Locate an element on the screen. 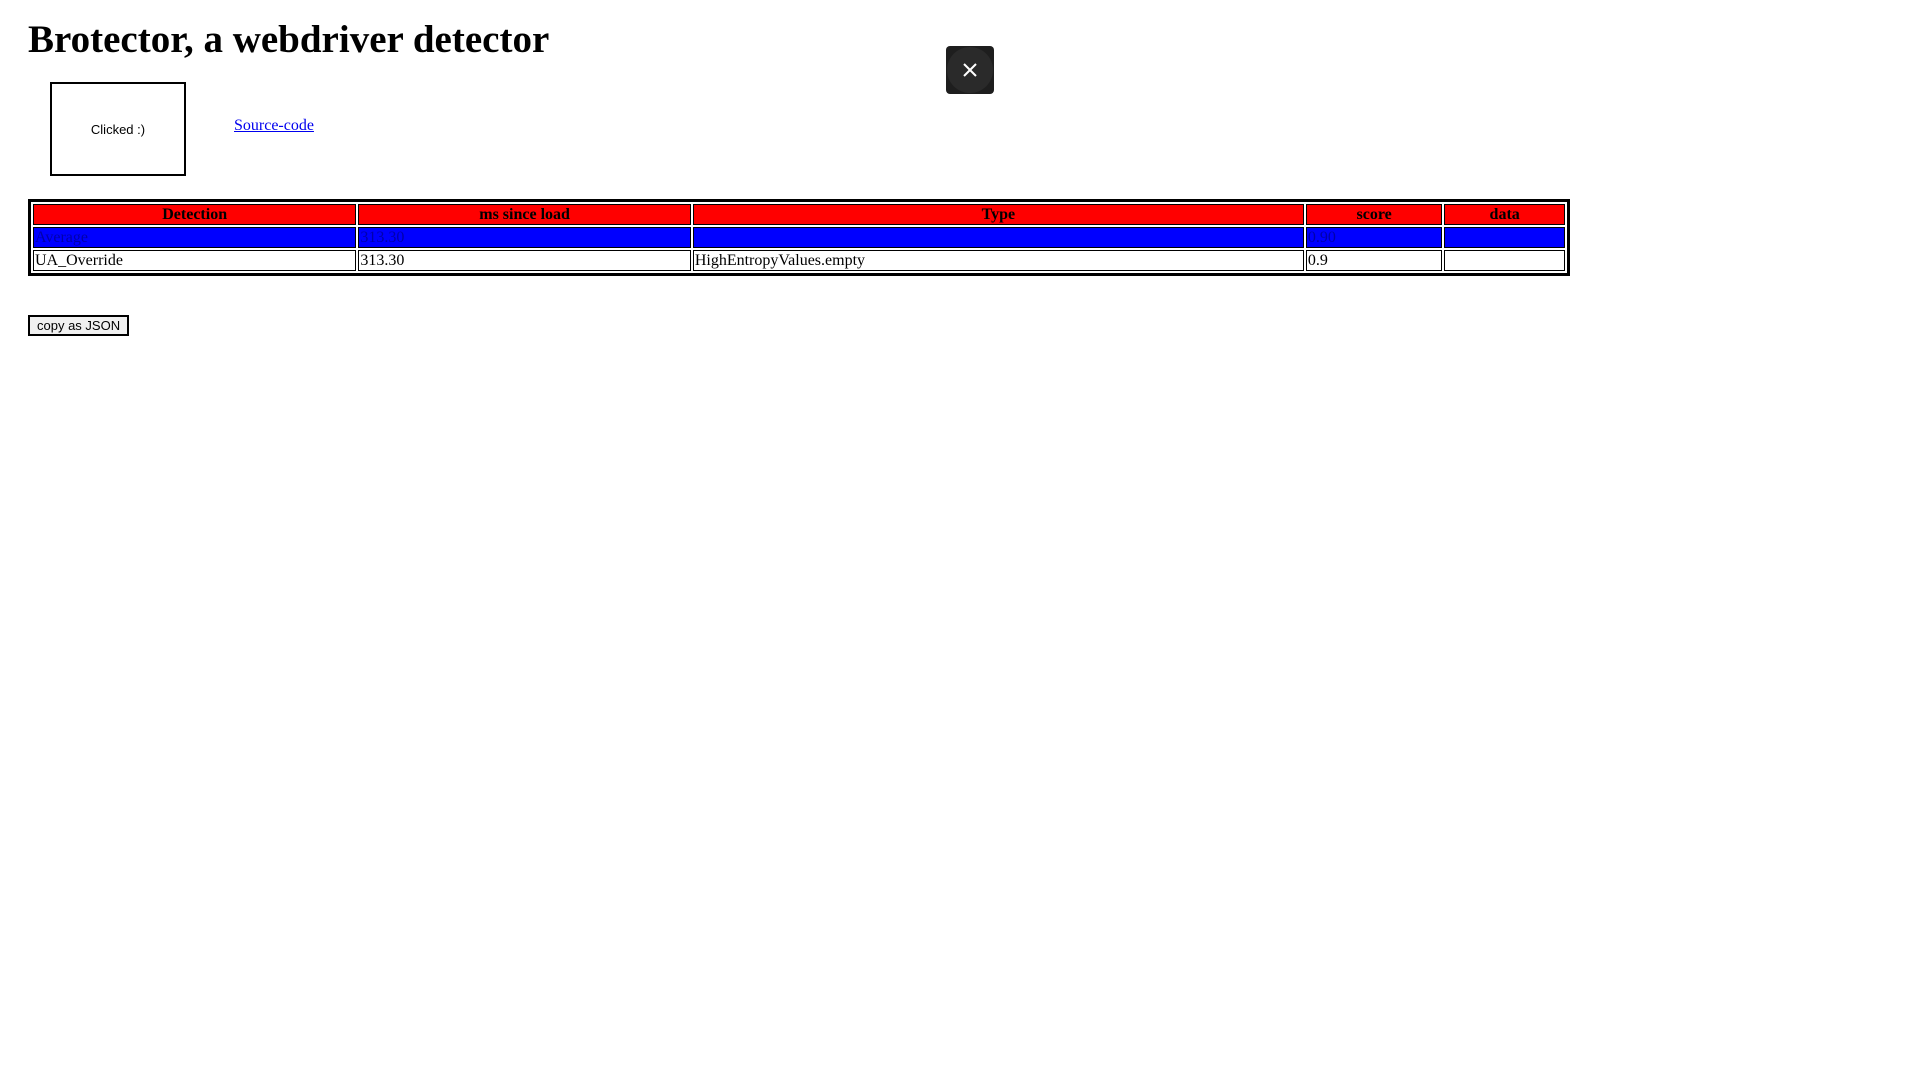 The image size is (1920, 1080). copy-as-json-button: copy as JSON is located at coordinates (79, 325).